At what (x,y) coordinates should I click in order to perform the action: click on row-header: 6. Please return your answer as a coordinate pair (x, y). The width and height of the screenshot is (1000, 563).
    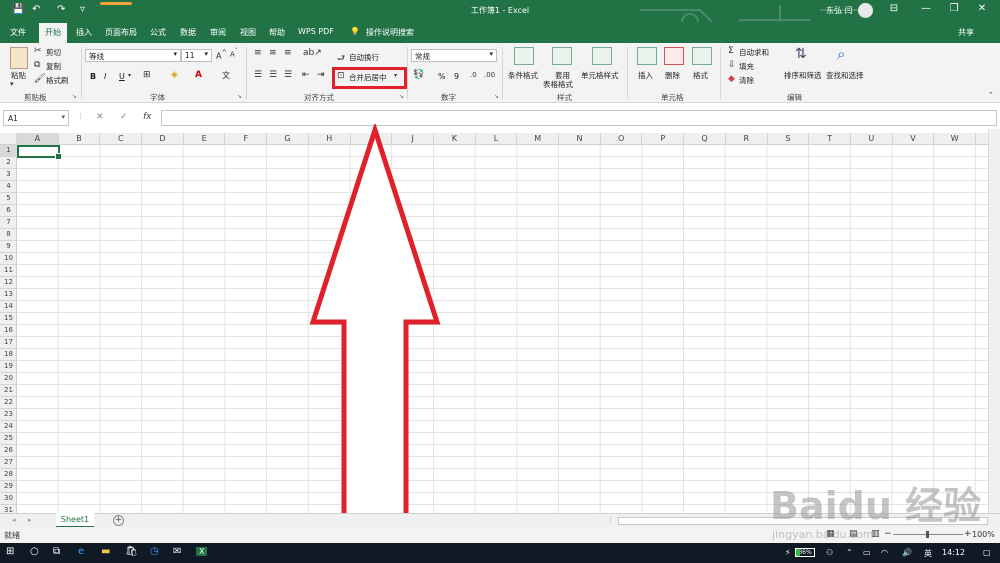
    Looking at the image, I should click on (8, 211).